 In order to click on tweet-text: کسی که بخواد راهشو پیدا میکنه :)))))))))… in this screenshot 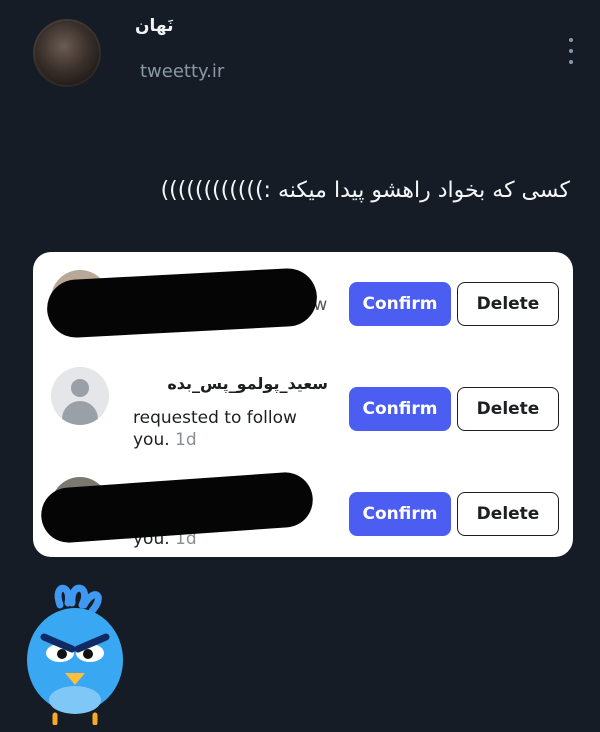, I will do `click(365, 190)`.